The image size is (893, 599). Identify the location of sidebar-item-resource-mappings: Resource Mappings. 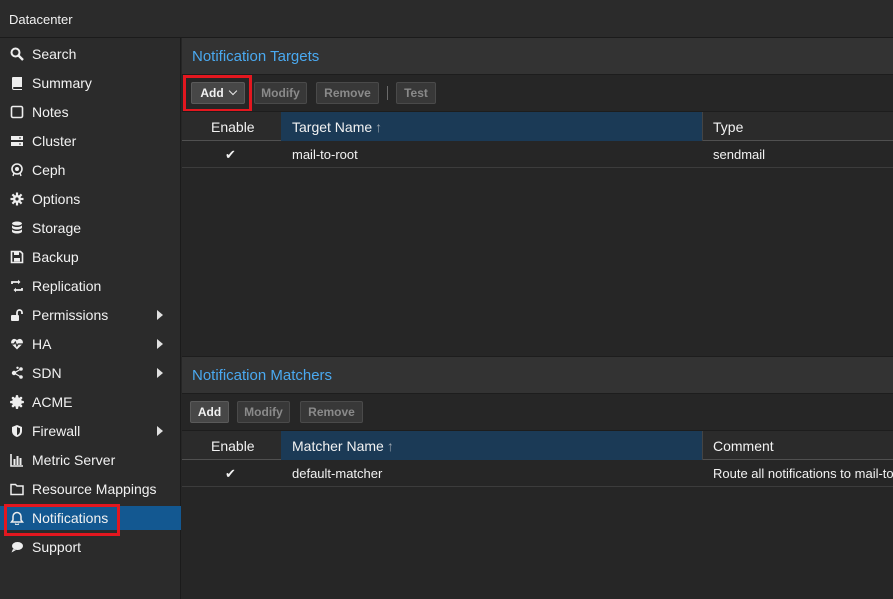
(90, 489).